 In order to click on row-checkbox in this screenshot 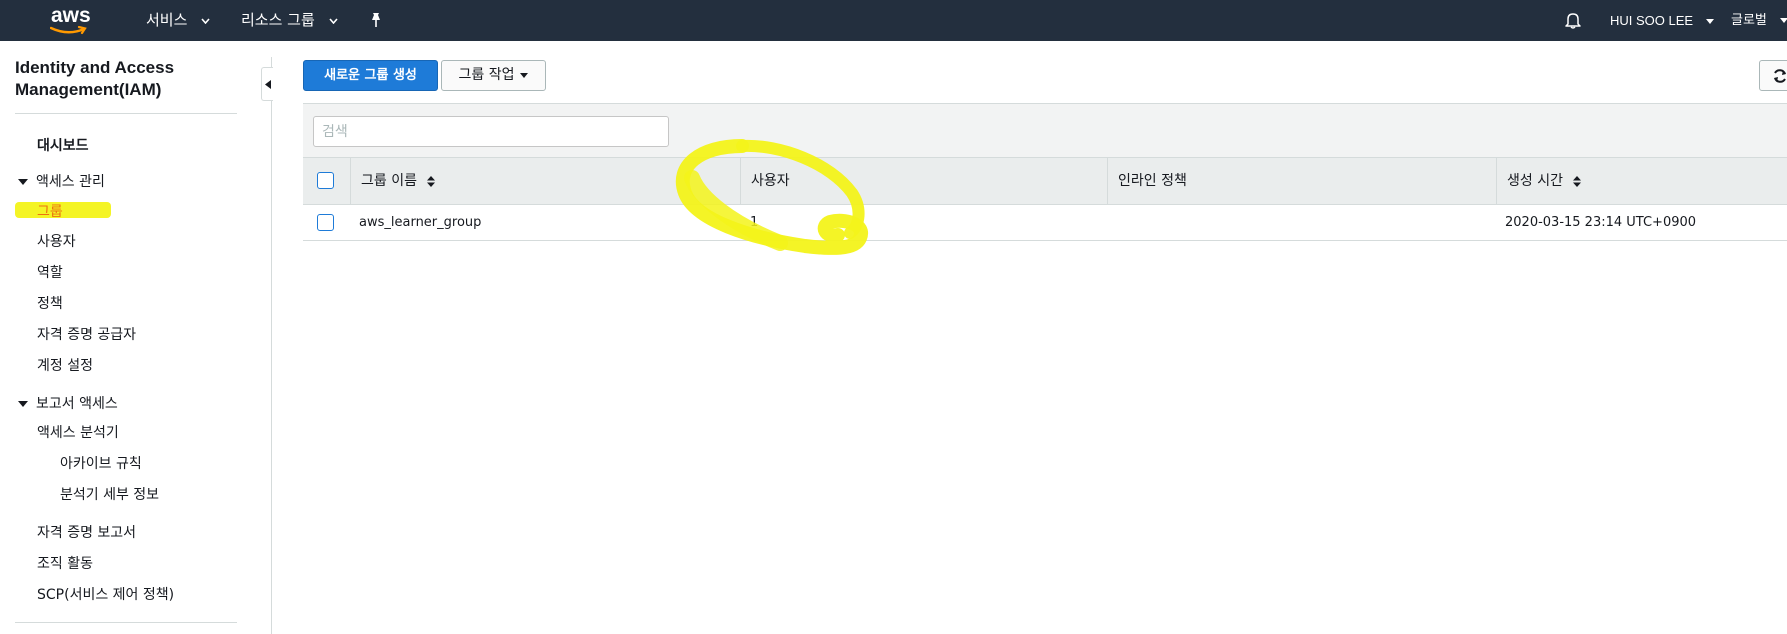, I will do `click(325, 222)`.